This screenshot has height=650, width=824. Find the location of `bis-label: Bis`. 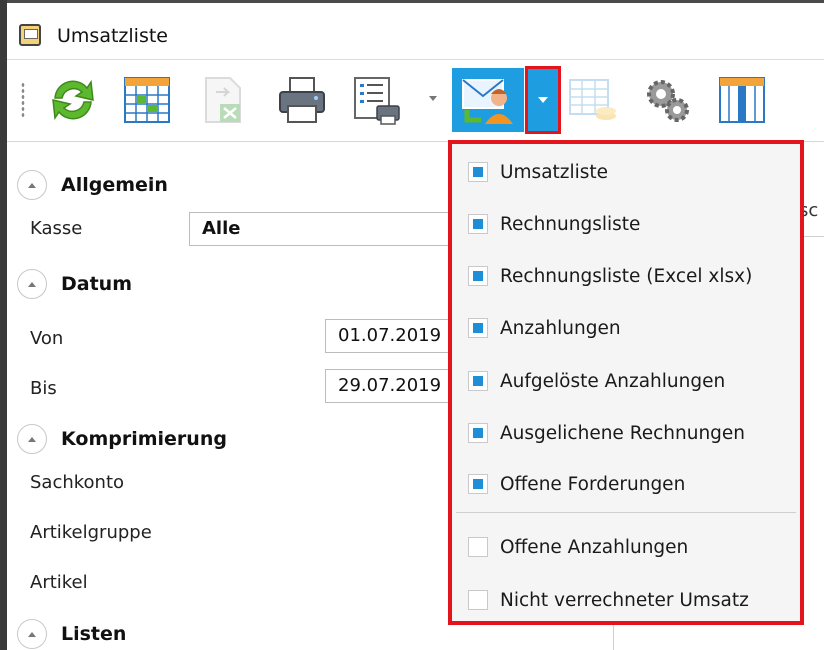

bis-label: Bis is located at coordinates (43, 388).